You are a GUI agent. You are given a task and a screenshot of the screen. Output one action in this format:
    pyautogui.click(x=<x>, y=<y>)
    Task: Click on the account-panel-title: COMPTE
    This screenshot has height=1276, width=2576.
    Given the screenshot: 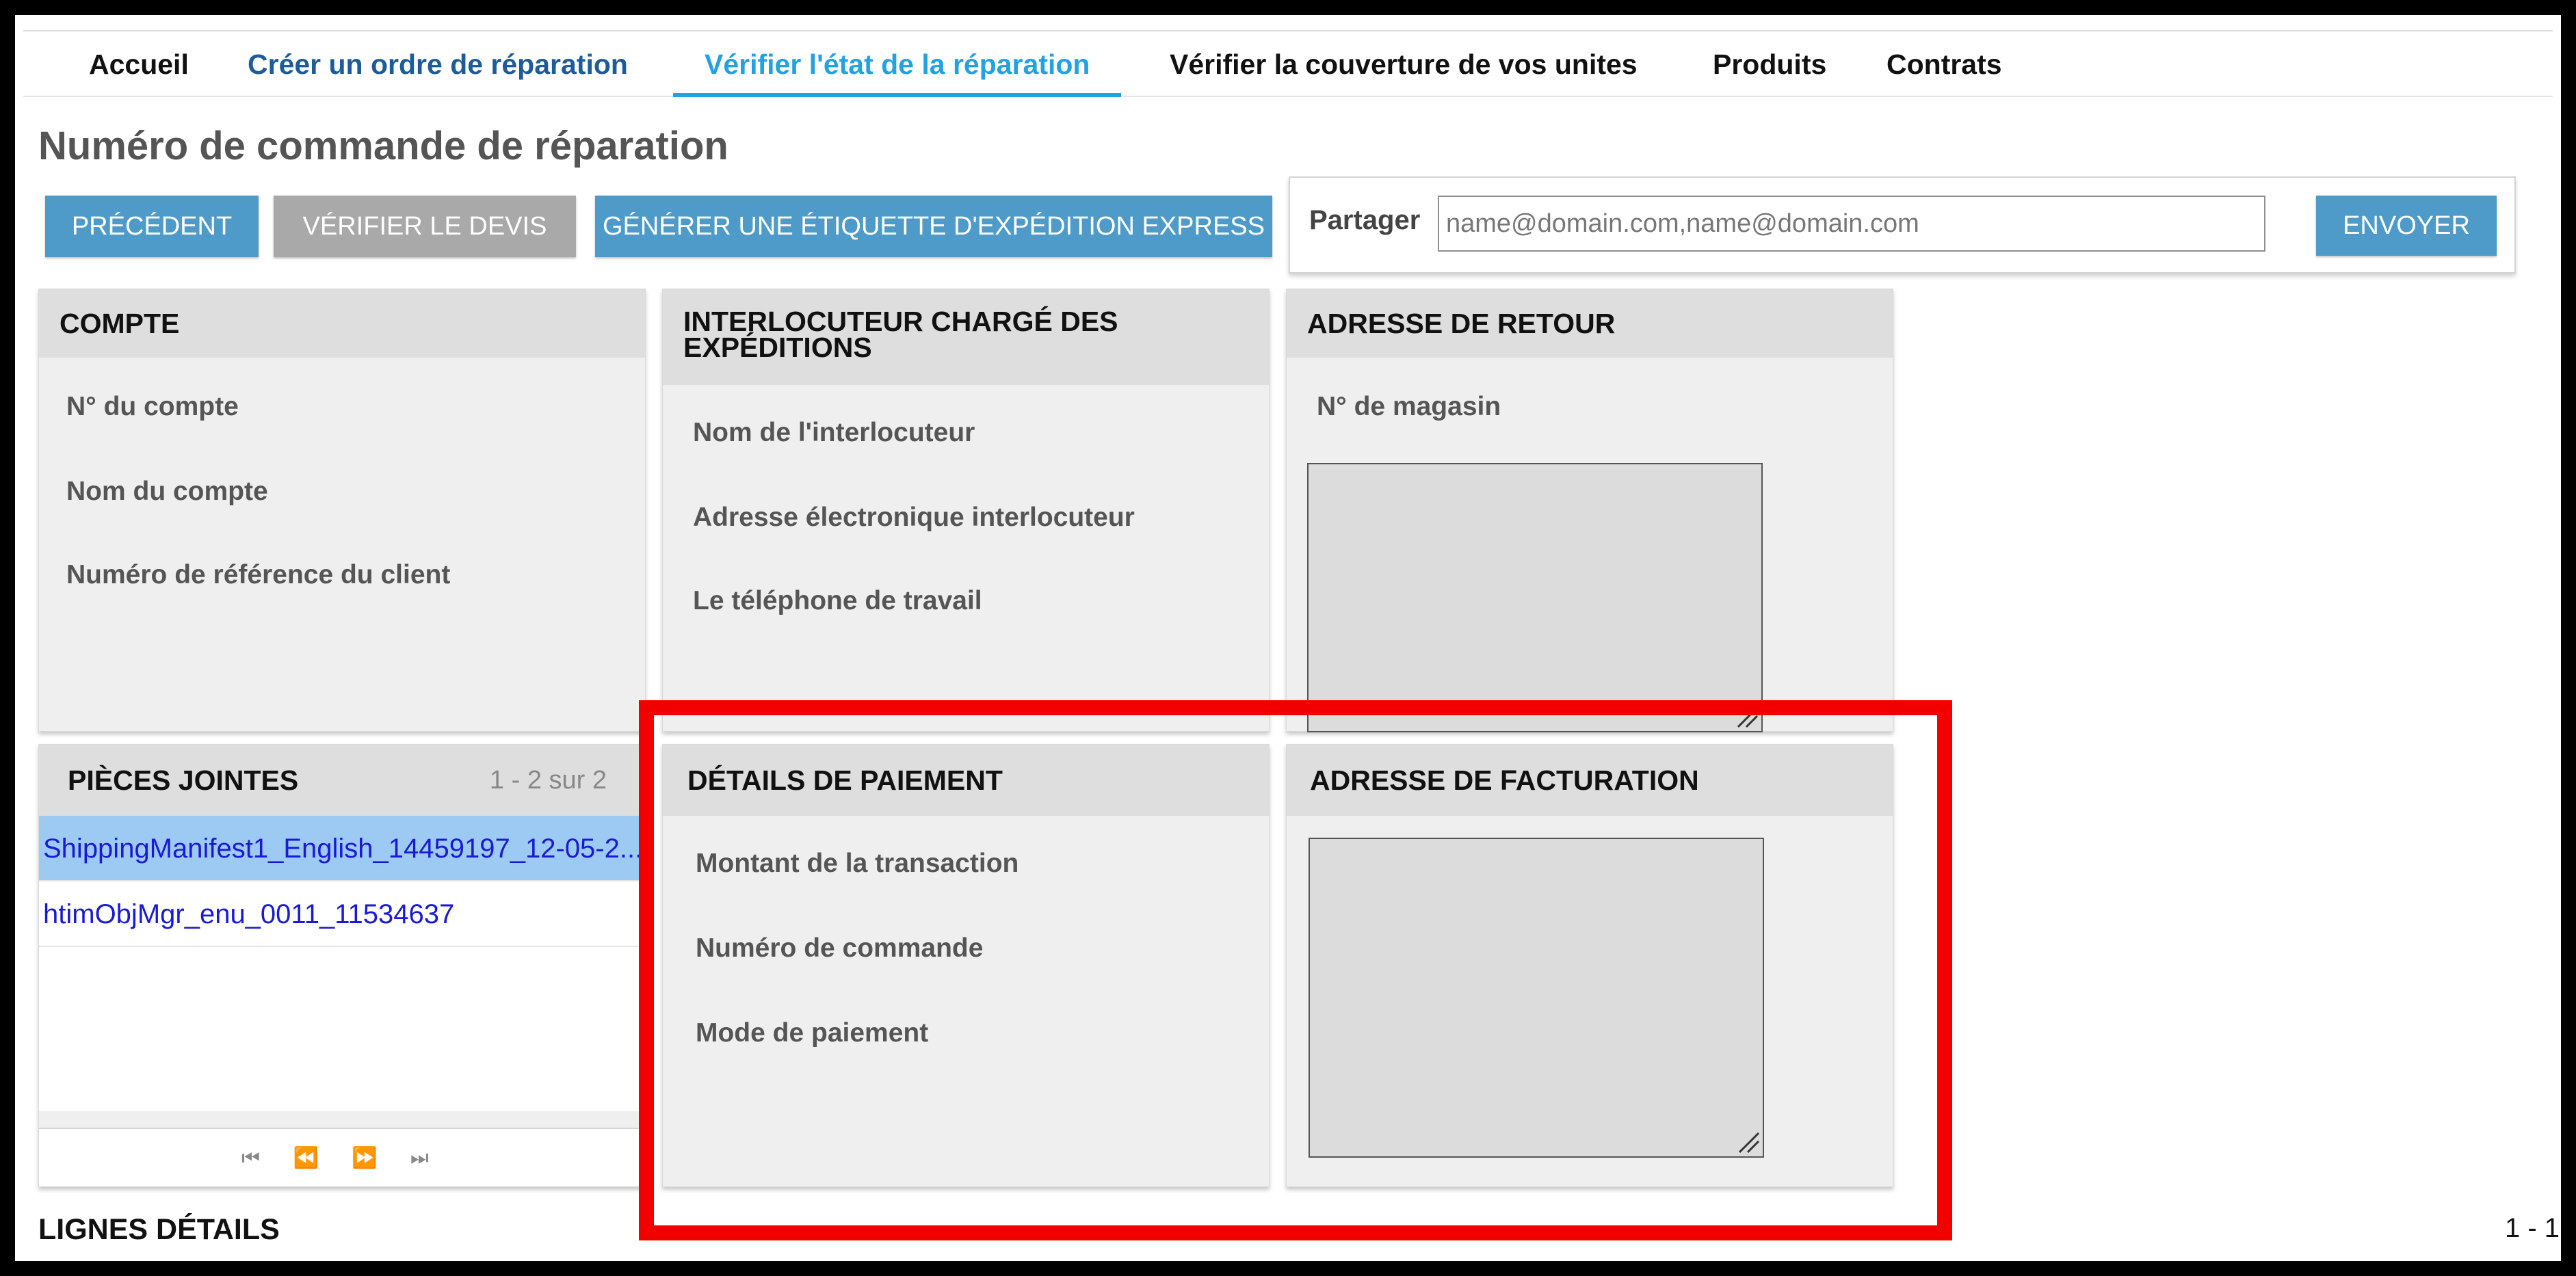 What is the action you would take?
    pyautogui.click(x=342, y=323)
    